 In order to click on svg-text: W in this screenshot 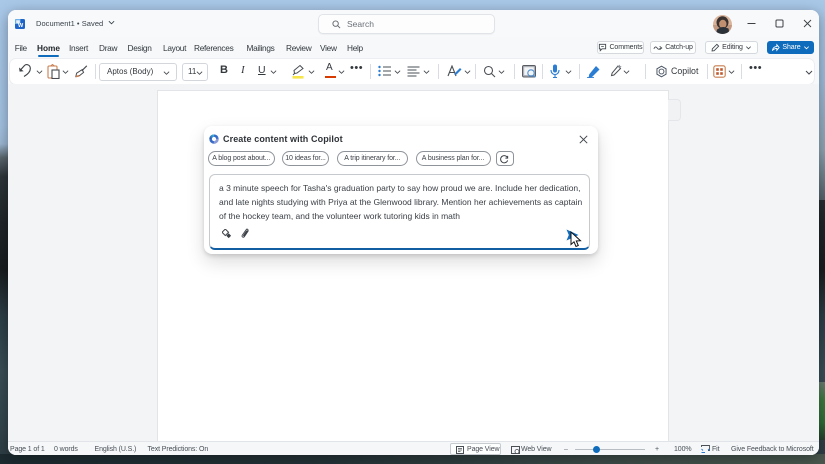, I will do `click(21, 26)`.